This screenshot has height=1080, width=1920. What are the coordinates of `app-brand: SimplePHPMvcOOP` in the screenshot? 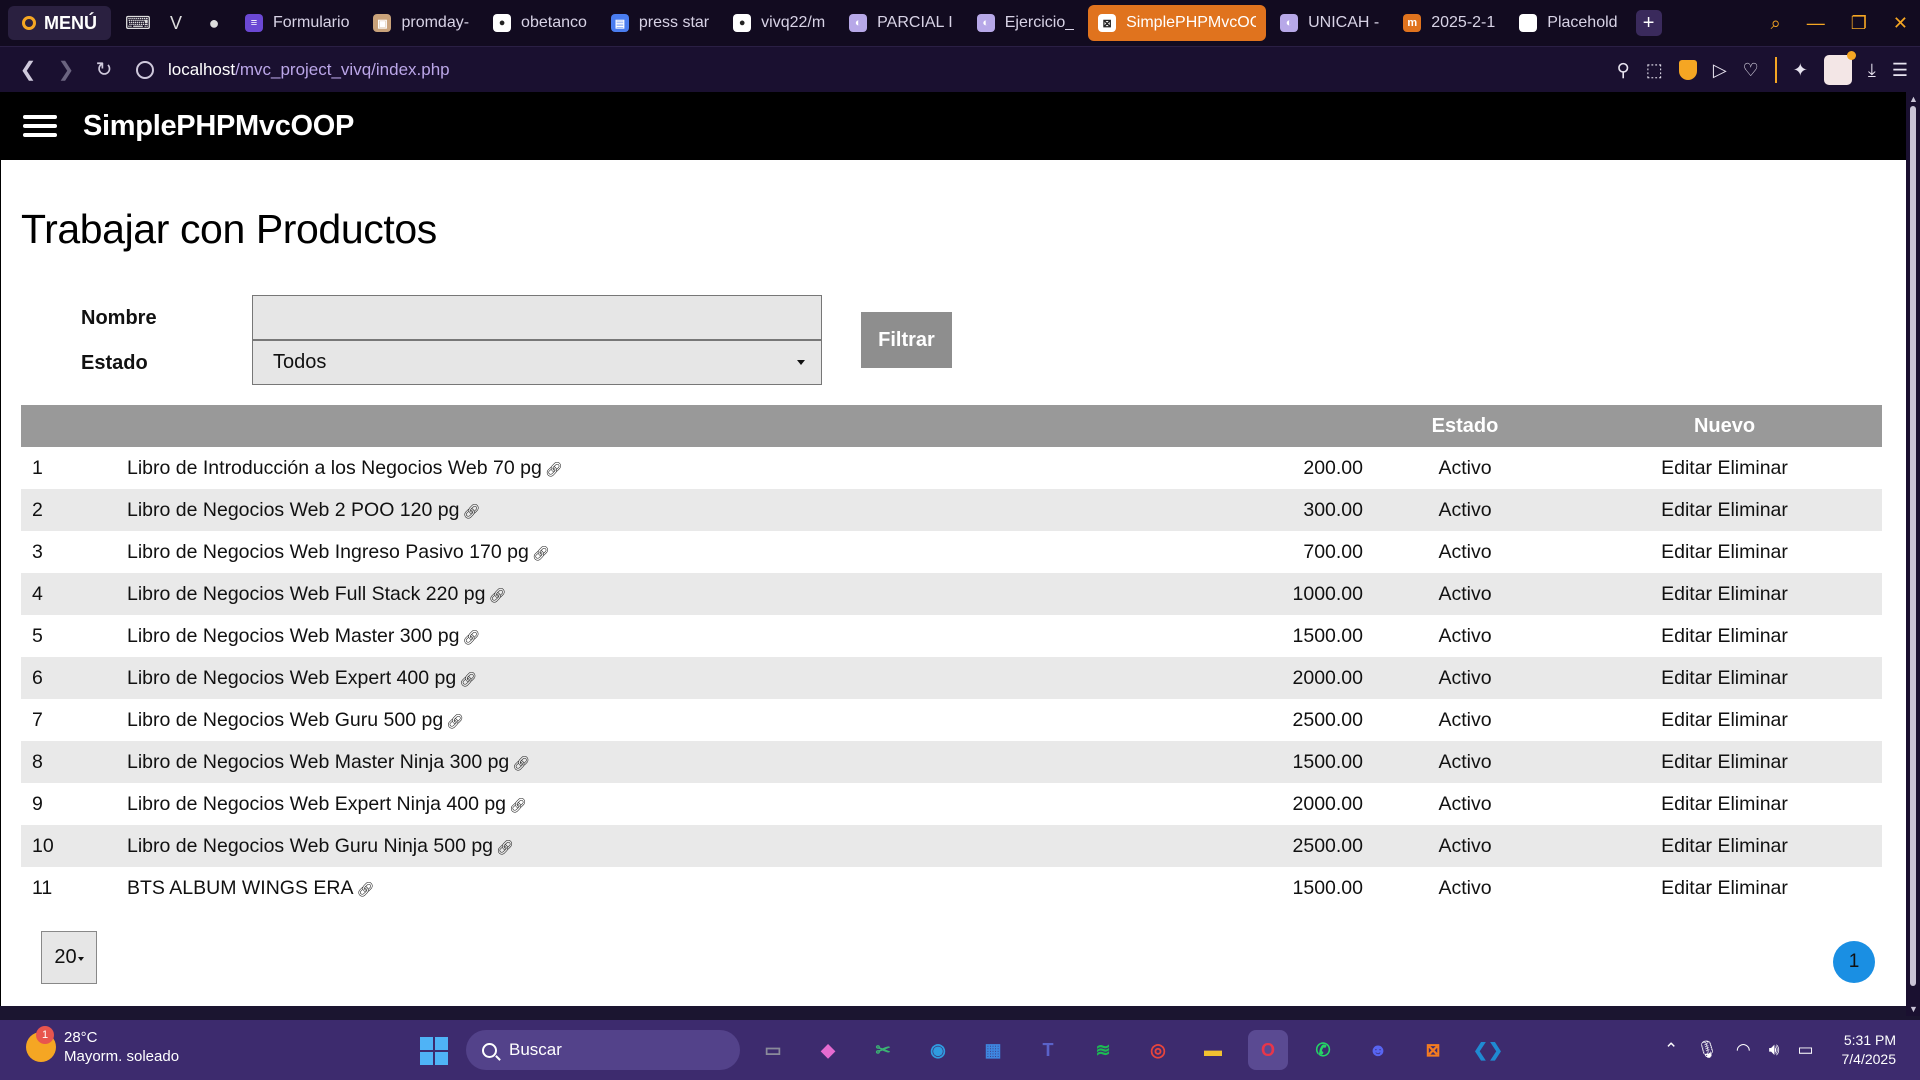 It's located at (218, 126).